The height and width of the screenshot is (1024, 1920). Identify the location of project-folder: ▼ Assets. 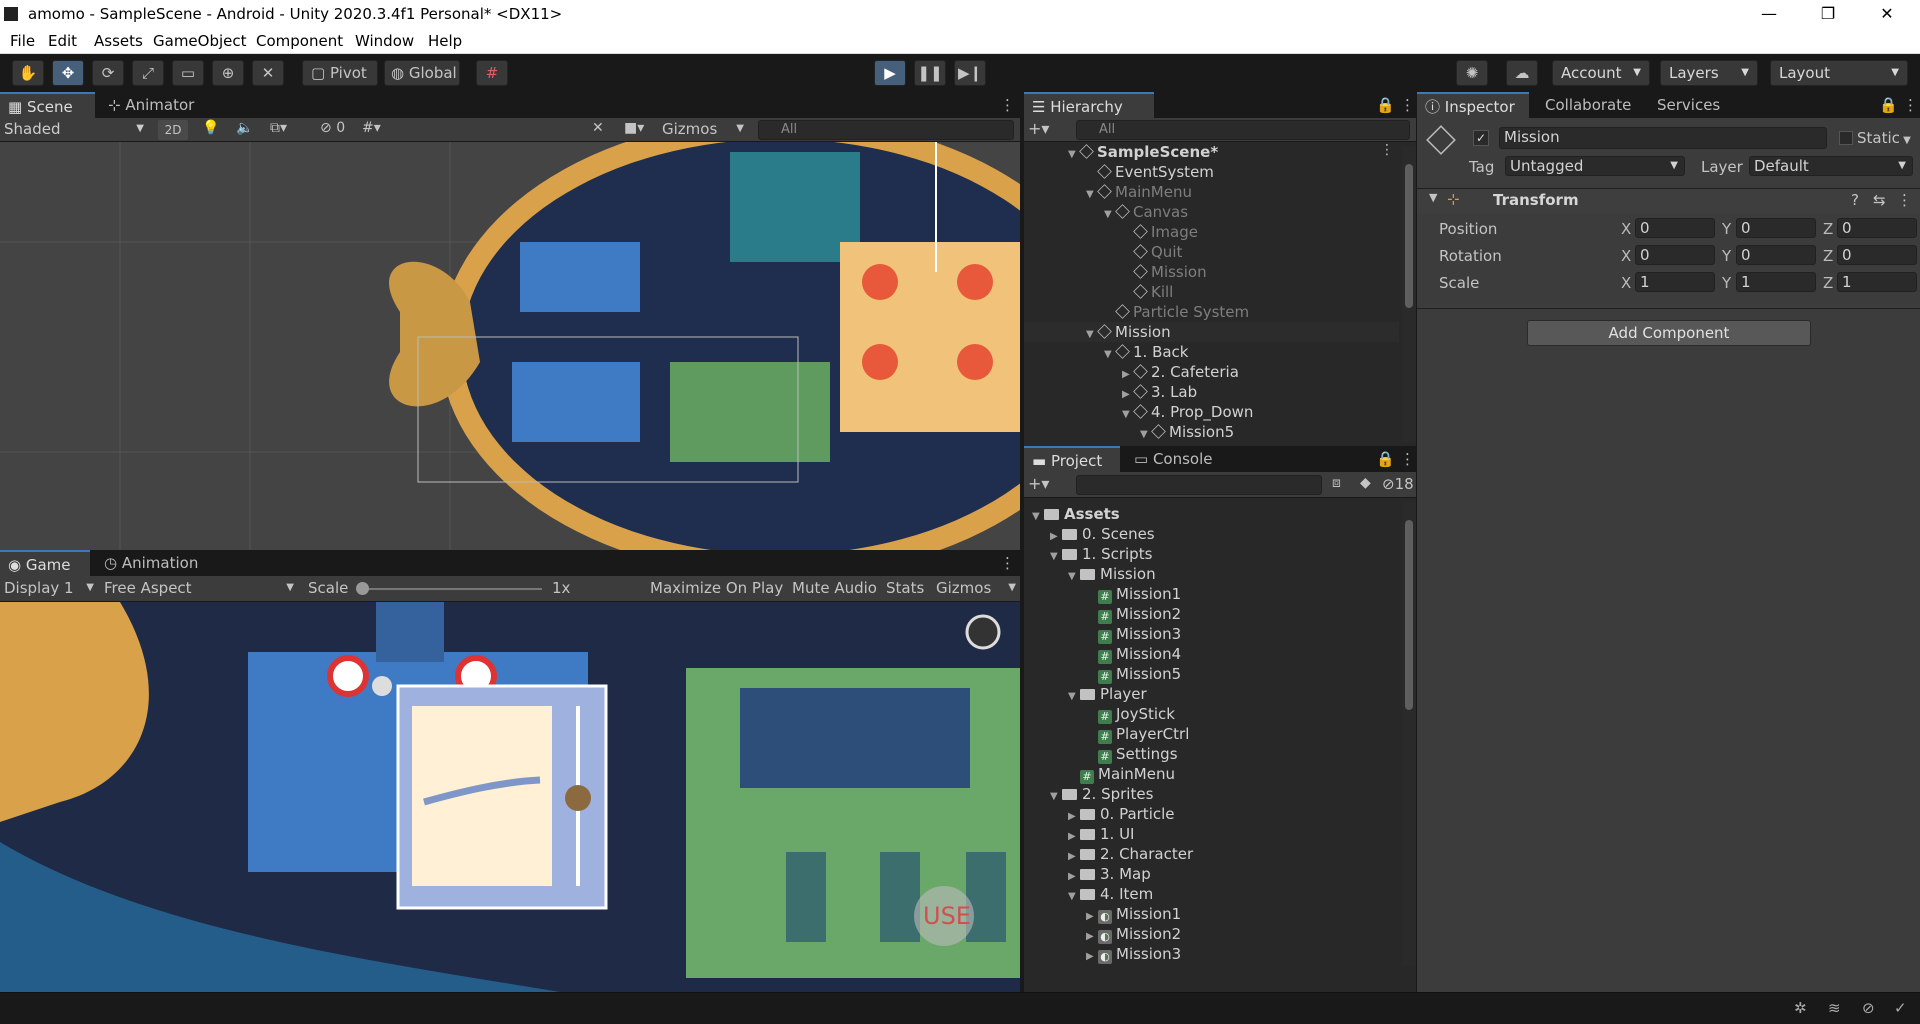
(1211, 514).